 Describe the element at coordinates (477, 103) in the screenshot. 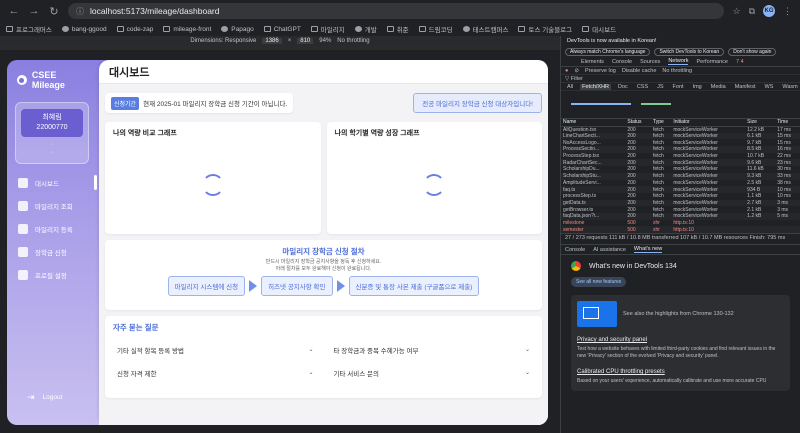

I see `eligibility-button: 전공 마일리지 장학금 신청 대상자입니다!` at that location.